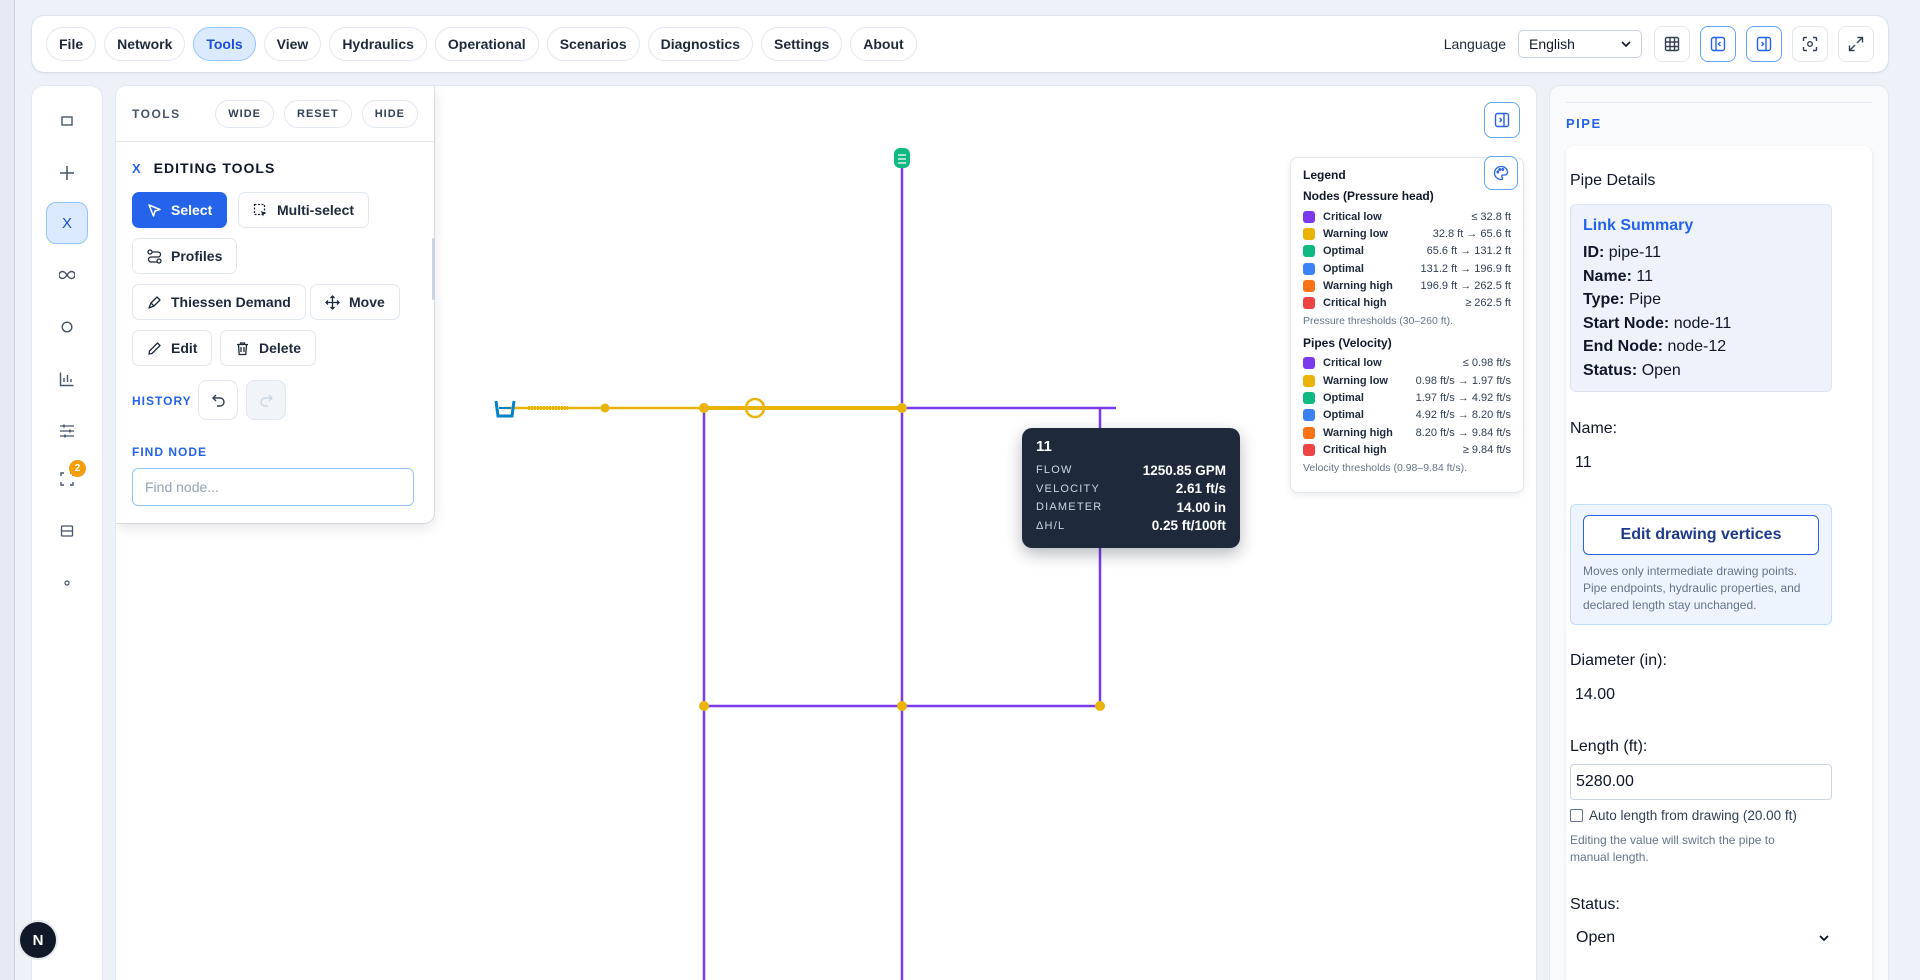 This screenshot has height=980, width=1920. I want to click on legend-item-name: Warning low, so click(1355, 233).